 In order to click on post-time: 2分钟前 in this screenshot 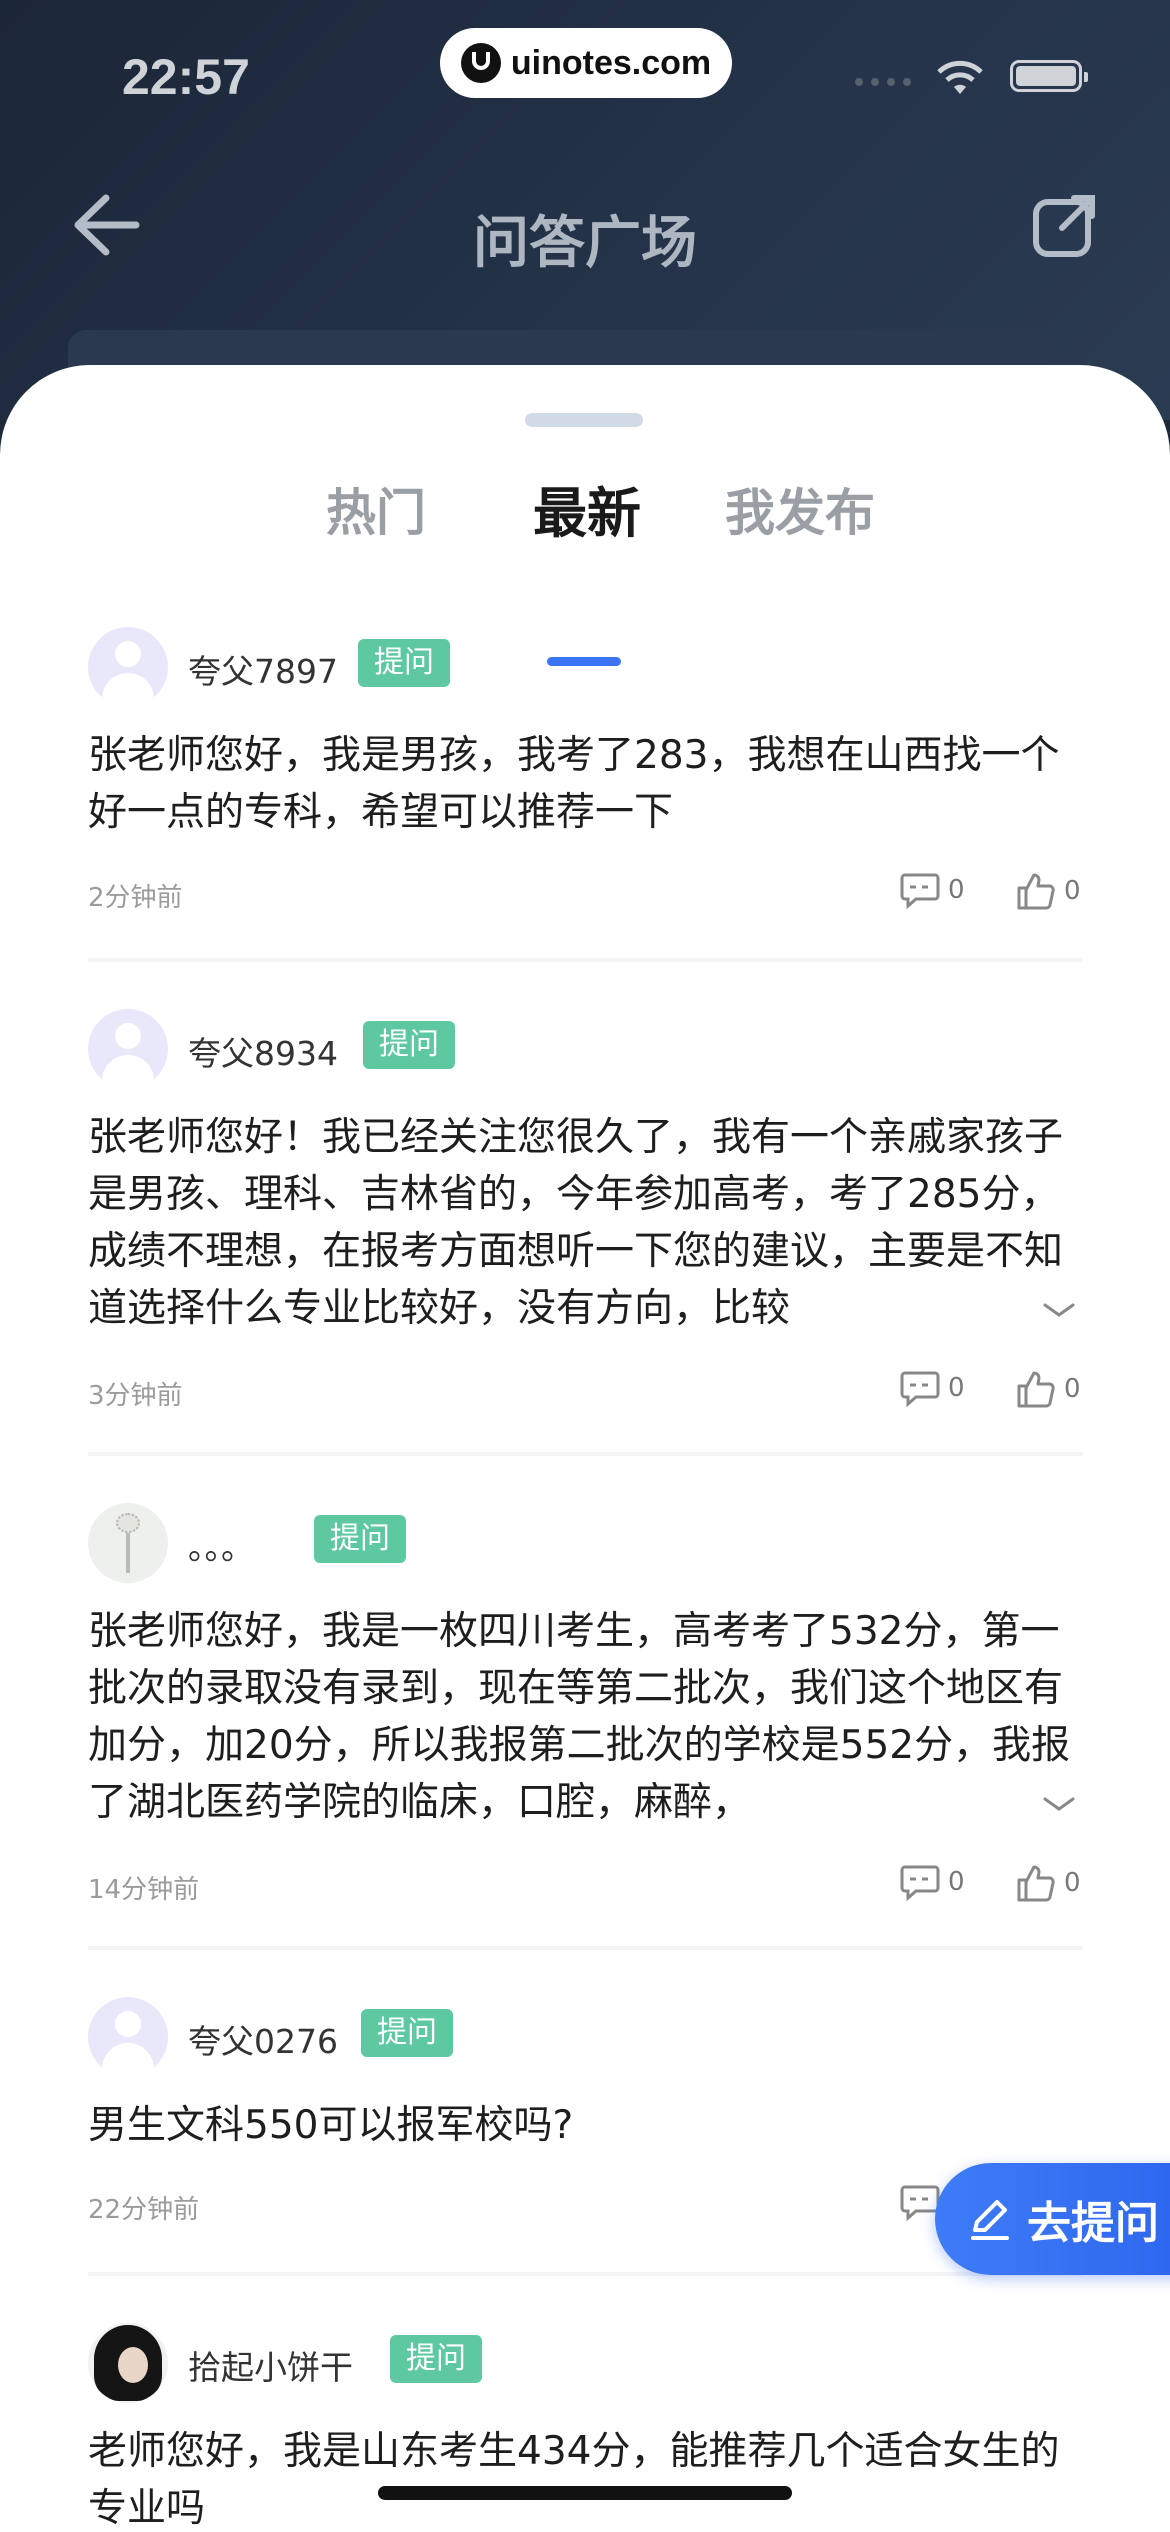, I will do `click(135, 898)`.